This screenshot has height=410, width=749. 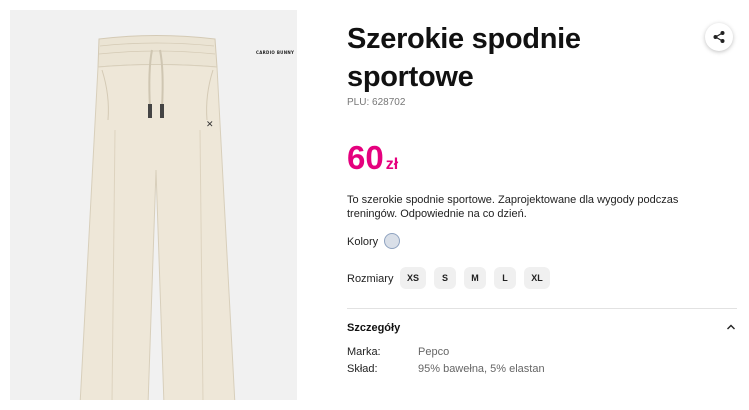 What do you see at coordinates (392, 241) in the screenshot?
I see `color-swatch` at bounding box center [392, 241].